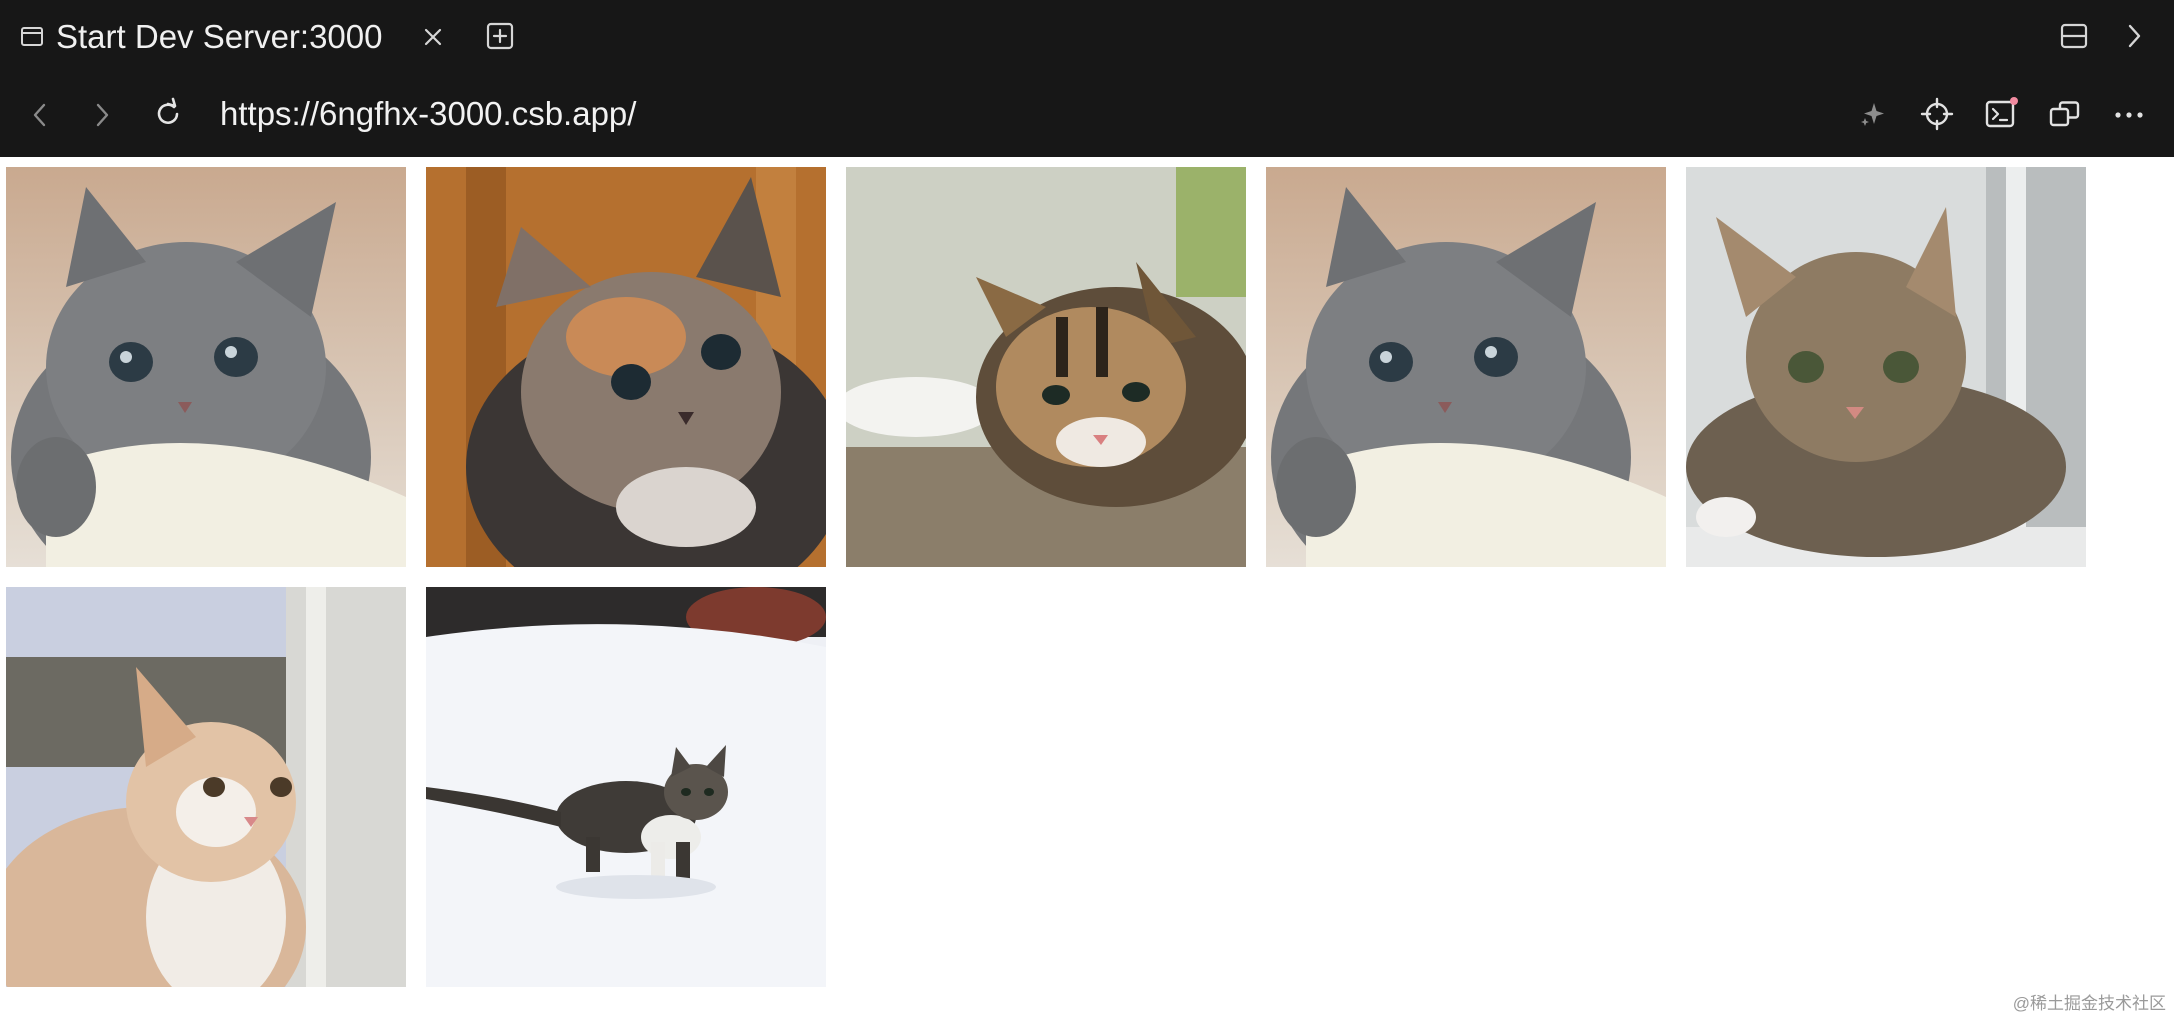 This screenshot has width=2174, height=1020. I want to click on address-bar: https://6ngfhx-3000.csb.app/, so click(1087, 116).